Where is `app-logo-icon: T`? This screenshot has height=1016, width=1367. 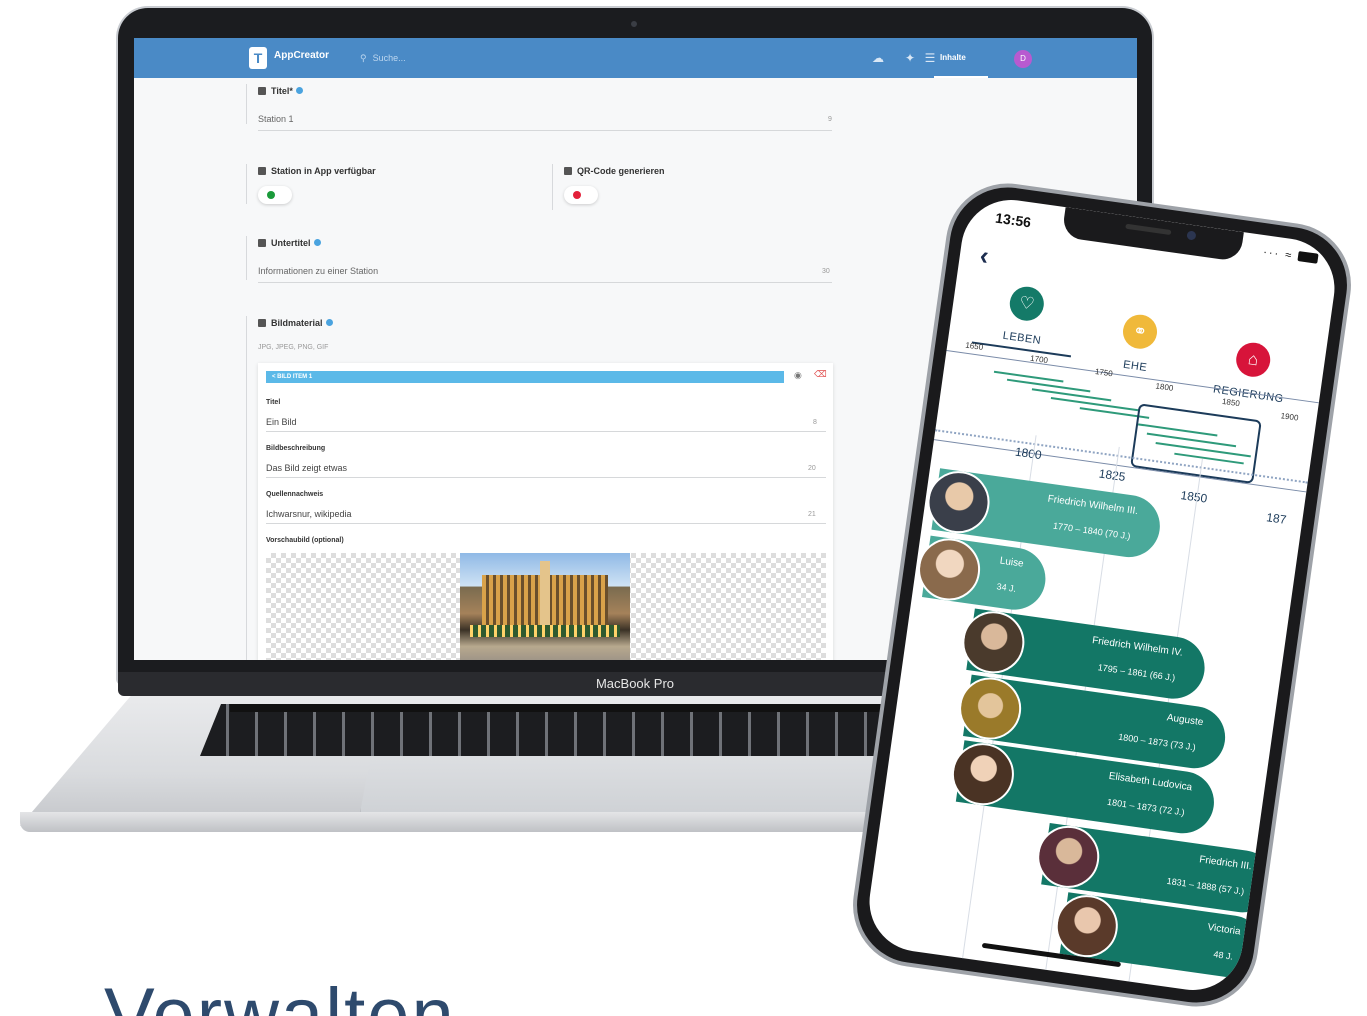
app-logo-icon: T is located at coordinates (258, 58).